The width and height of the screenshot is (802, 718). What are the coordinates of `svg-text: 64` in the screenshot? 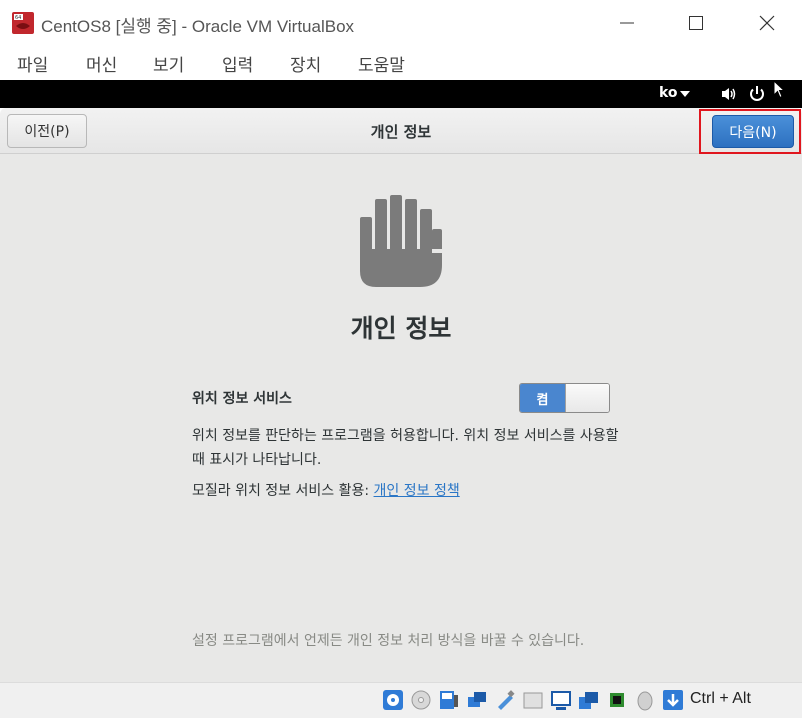 It's located at (18, 18).